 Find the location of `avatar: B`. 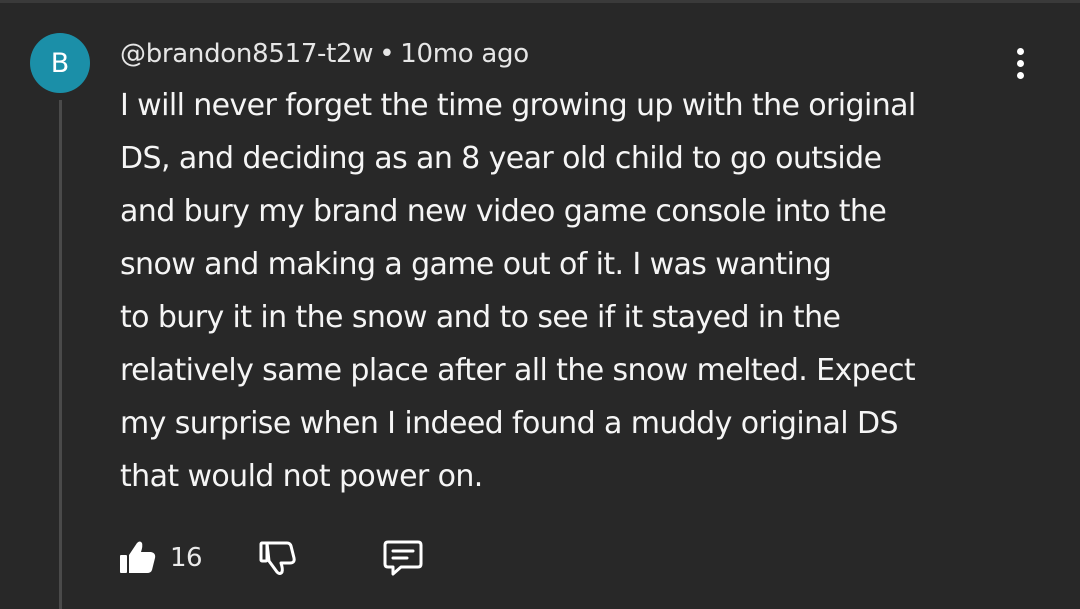

avatar: B is located at coordinates (60, 63).